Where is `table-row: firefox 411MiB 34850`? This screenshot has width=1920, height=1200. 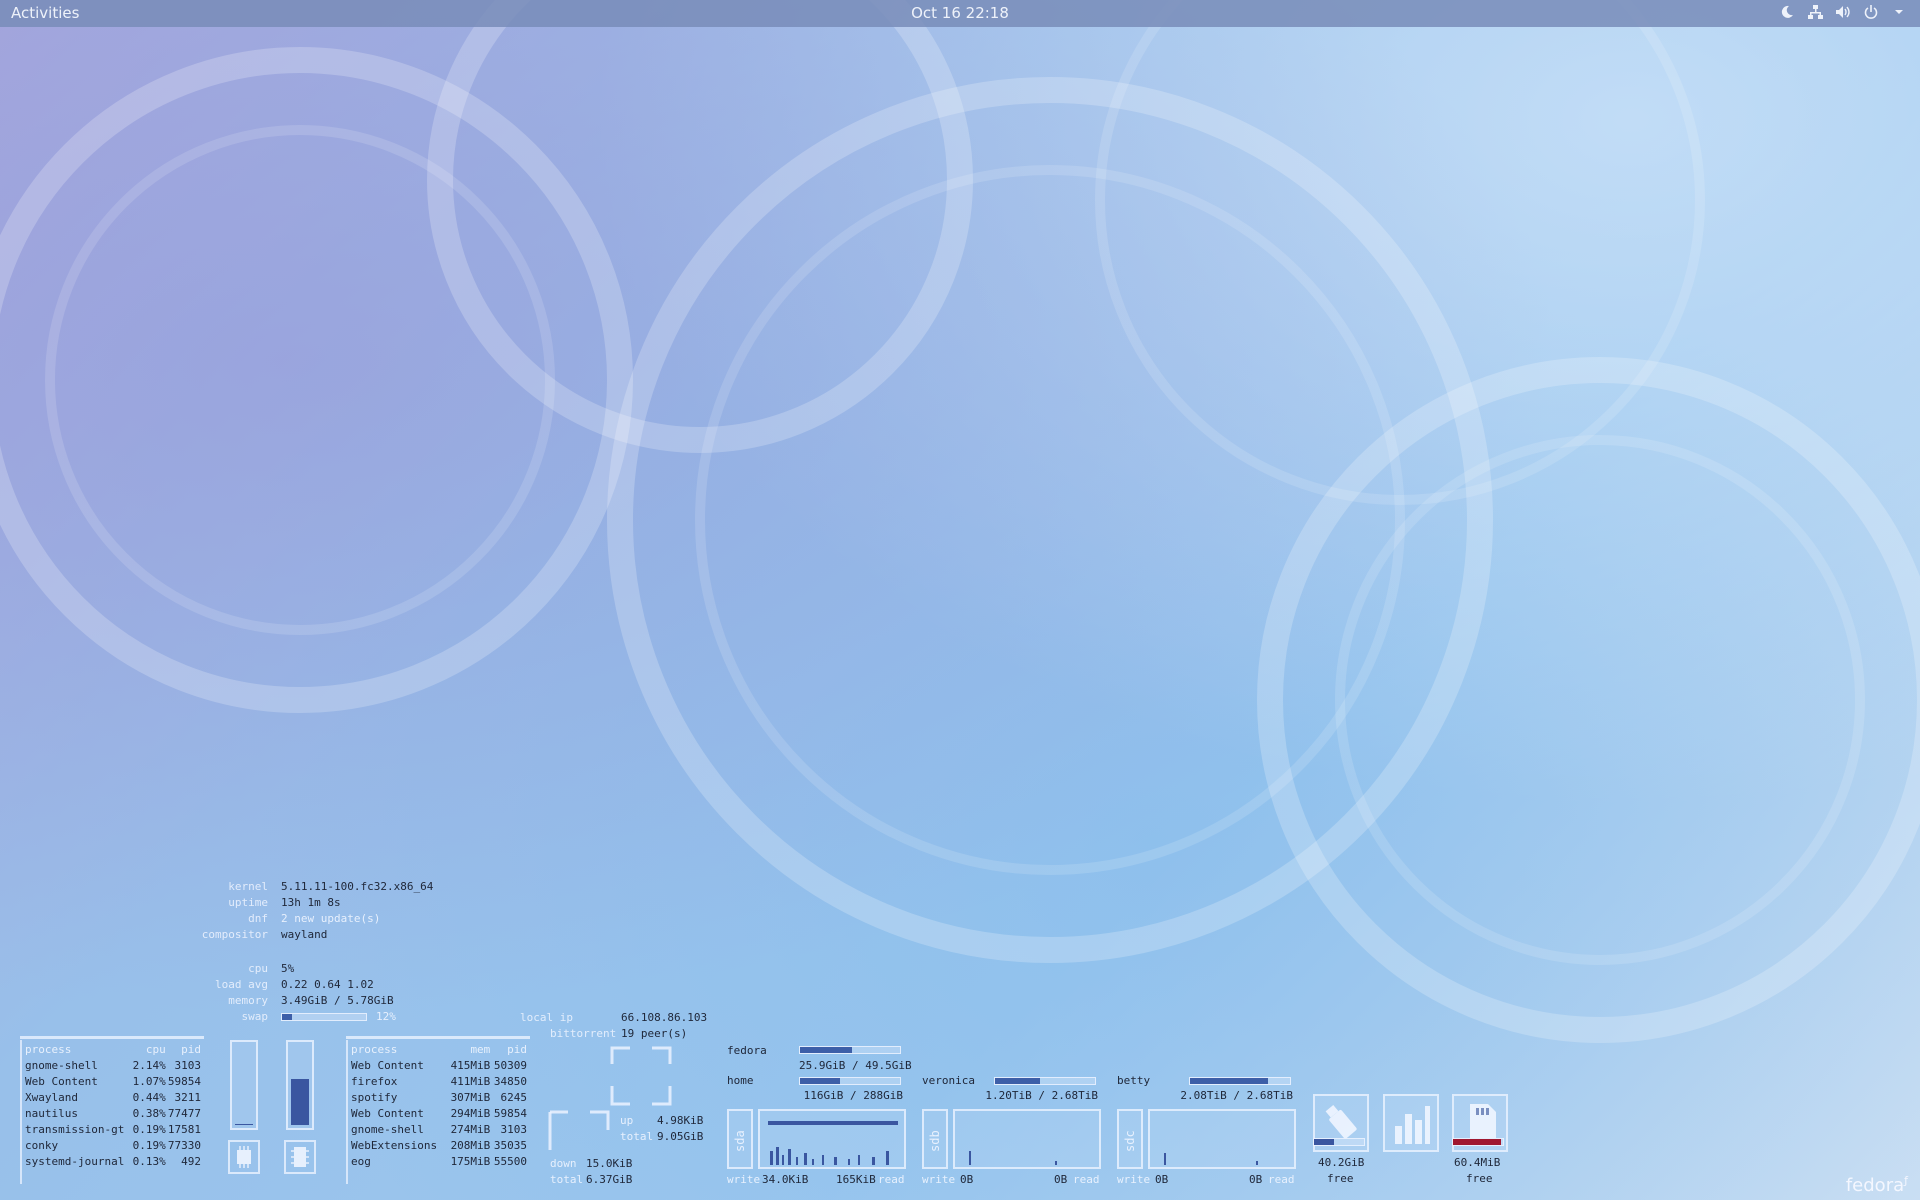
table-row: firefox 411MiB 34850 is located at coordinates (439, 1082).